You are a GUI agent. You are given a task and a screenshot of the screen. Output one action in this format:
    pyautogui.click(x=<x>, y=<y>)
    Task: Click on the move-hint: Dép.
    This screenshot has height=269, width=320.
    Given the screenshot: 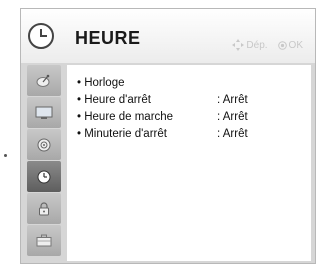 What is the action you would take?
    pyautogui.click(x=250, y=45)
    